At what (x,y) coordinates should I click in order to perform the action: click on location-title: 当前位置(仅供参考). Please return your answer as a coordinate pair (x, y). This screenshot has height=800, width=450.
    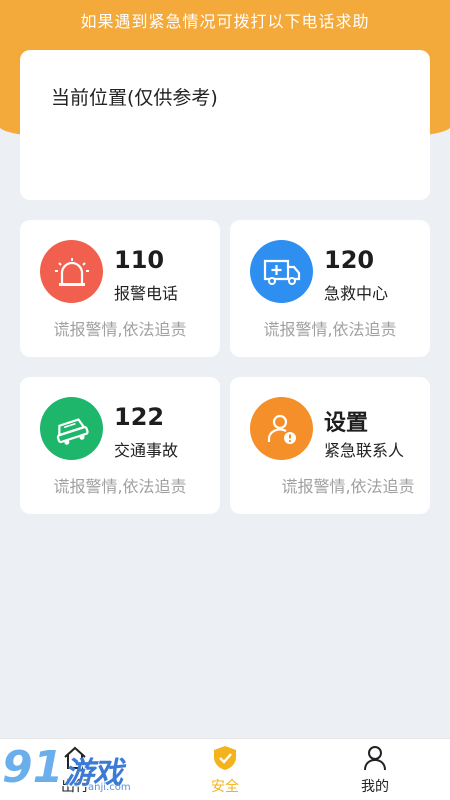
    Looking at the image, I should click on (134, 98).